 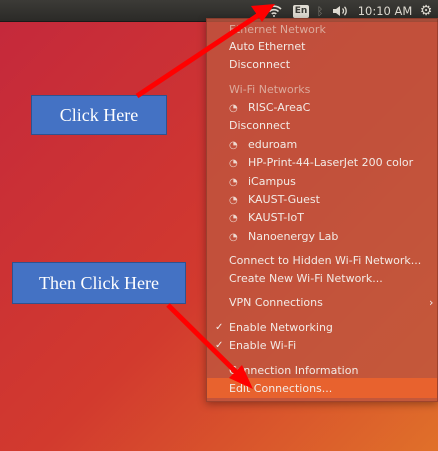 What do you see at coordinates (263, 345) in the screenshot?
I see `enable-wifi-label: Enable Wi-Fi` at bounding box center [263, 345].